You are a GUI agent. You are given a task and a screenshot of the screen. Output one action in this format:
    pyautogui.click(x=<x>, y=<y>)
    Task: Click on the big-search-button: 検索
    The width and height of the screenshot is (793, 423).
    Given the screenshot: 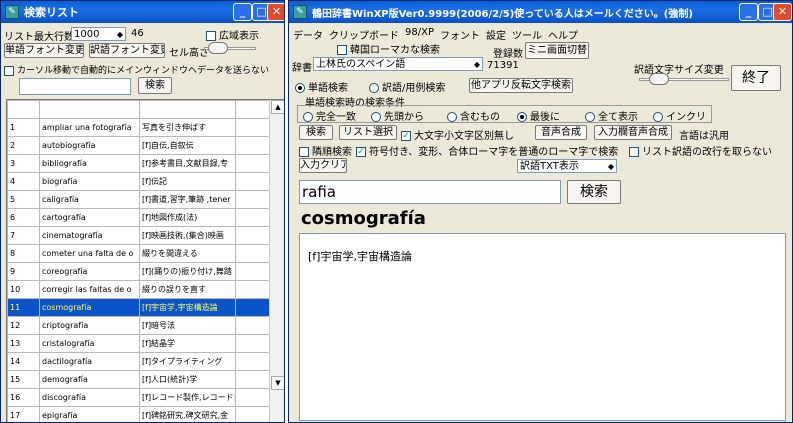 What is the action you would take?
    pyautogui.click(x=594, y=192)
    